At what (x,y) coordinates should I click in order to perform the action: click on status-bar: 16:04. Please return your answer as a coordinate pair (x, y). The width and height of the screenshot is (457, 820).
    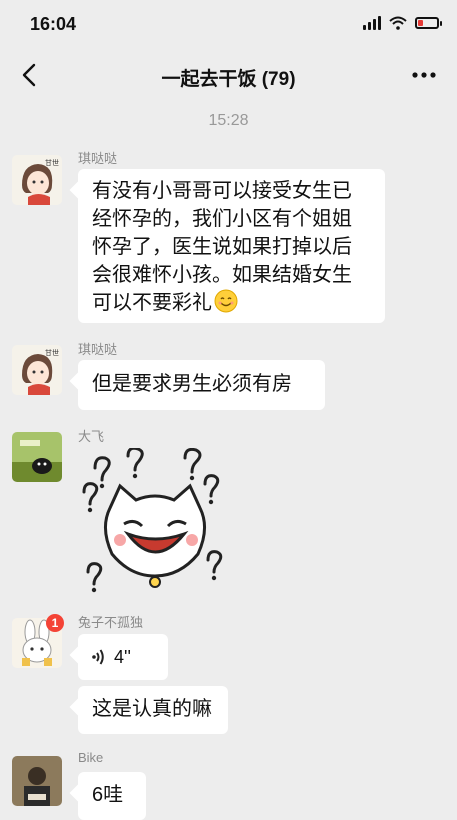
    Looking at the image, I should click on (228, 25).